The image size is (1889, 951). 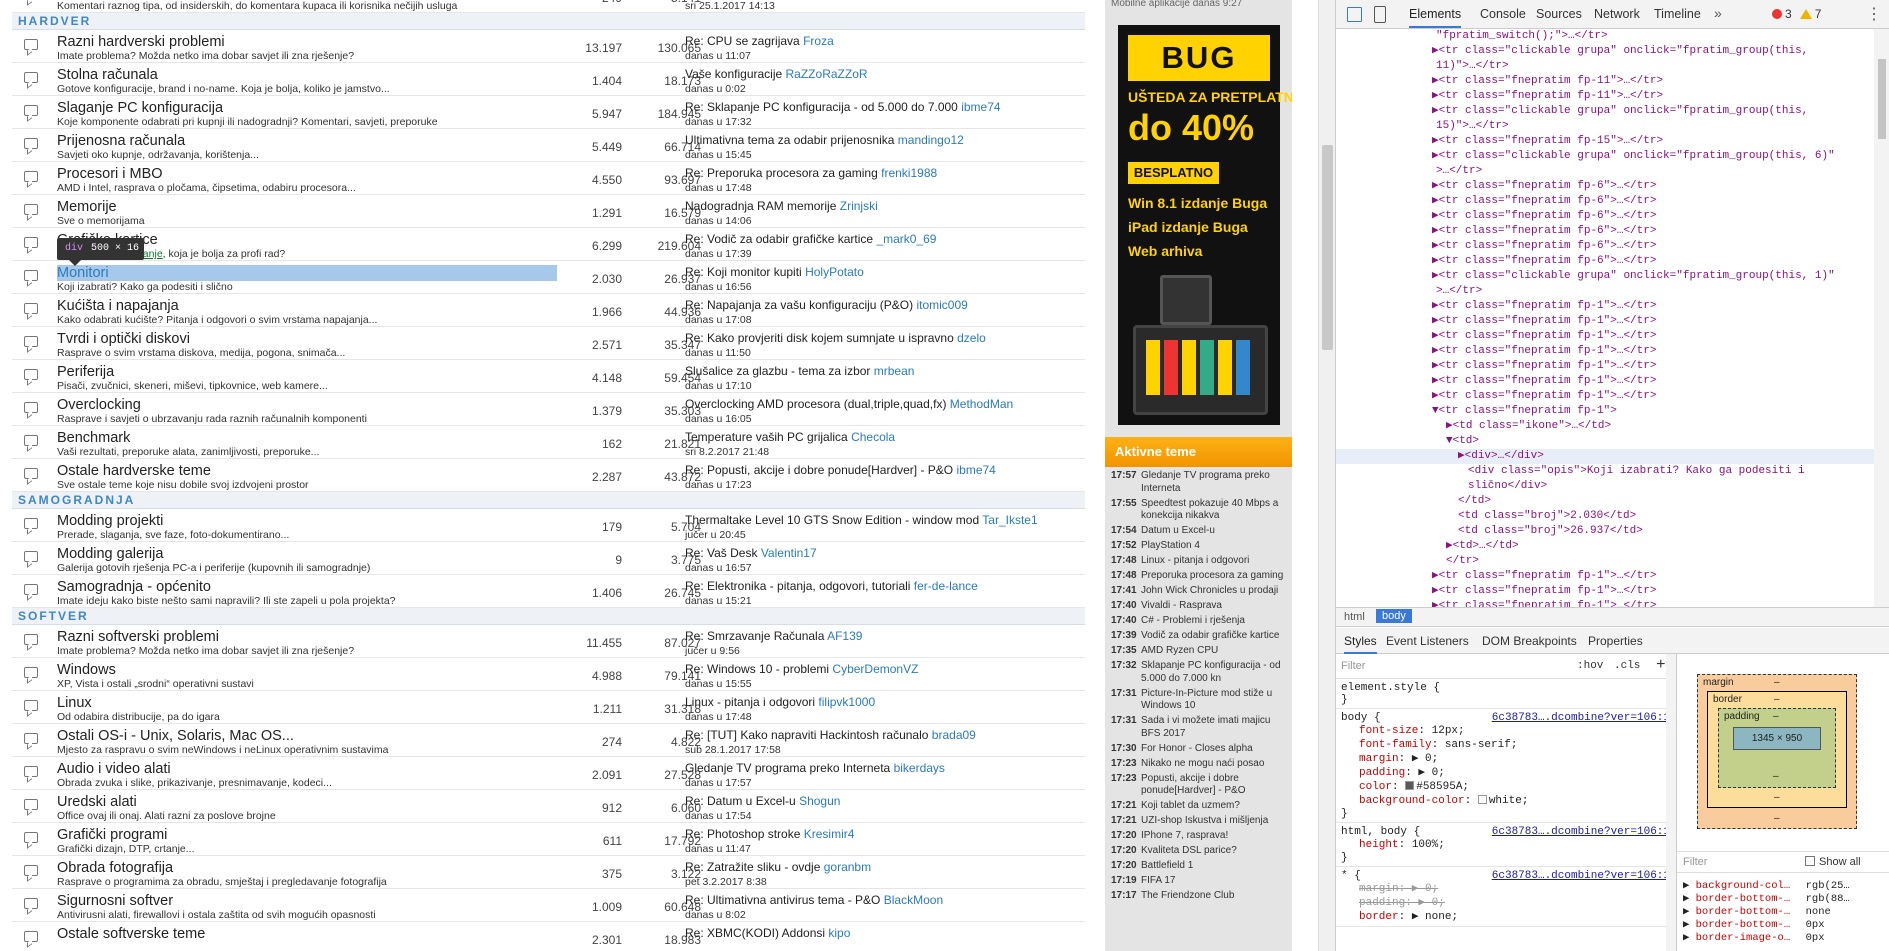 What do you see at coordinates (140, 108) in the screenshot?
I see `forum-title: Slaganje PC konfiguracija` at bounding box center [140, 108].